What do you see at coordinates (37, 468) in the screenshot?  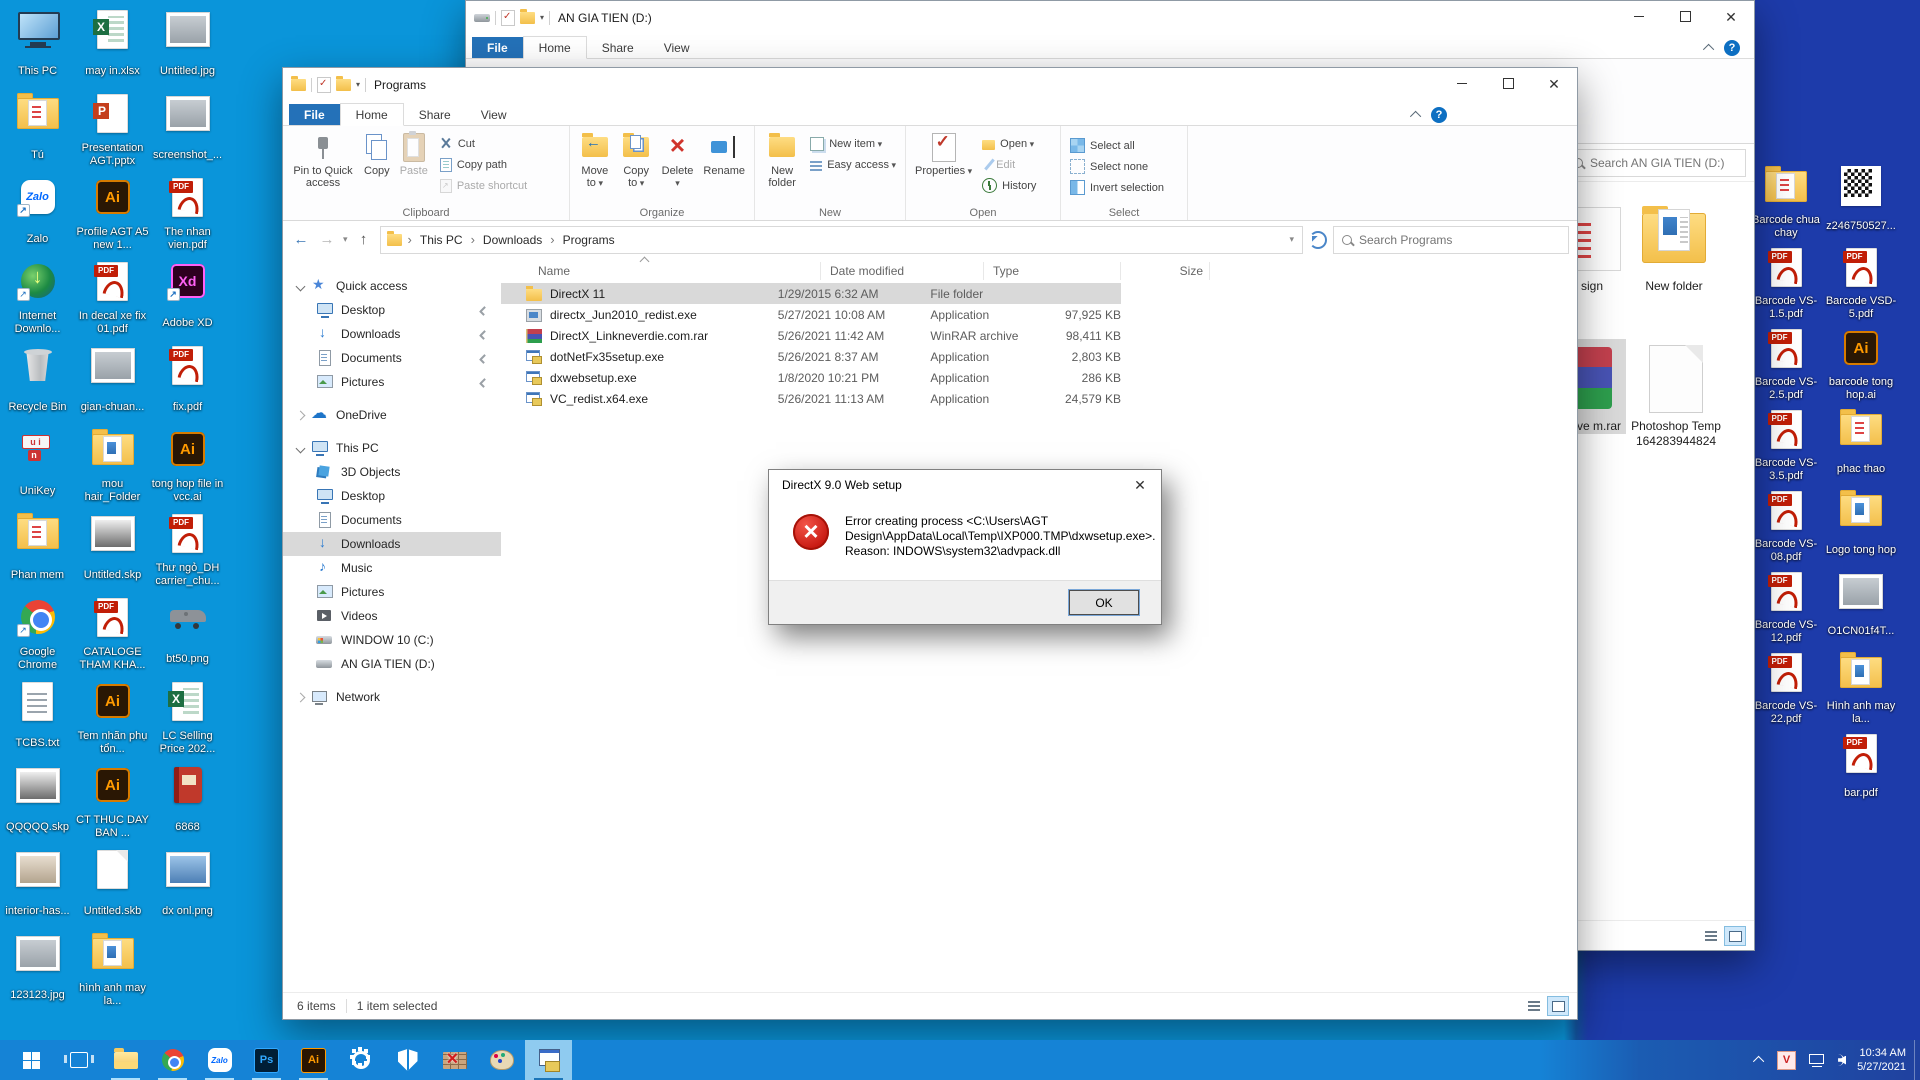 I see `desktop-icon-unikey: UniKey` at bounding box center [37, 468].